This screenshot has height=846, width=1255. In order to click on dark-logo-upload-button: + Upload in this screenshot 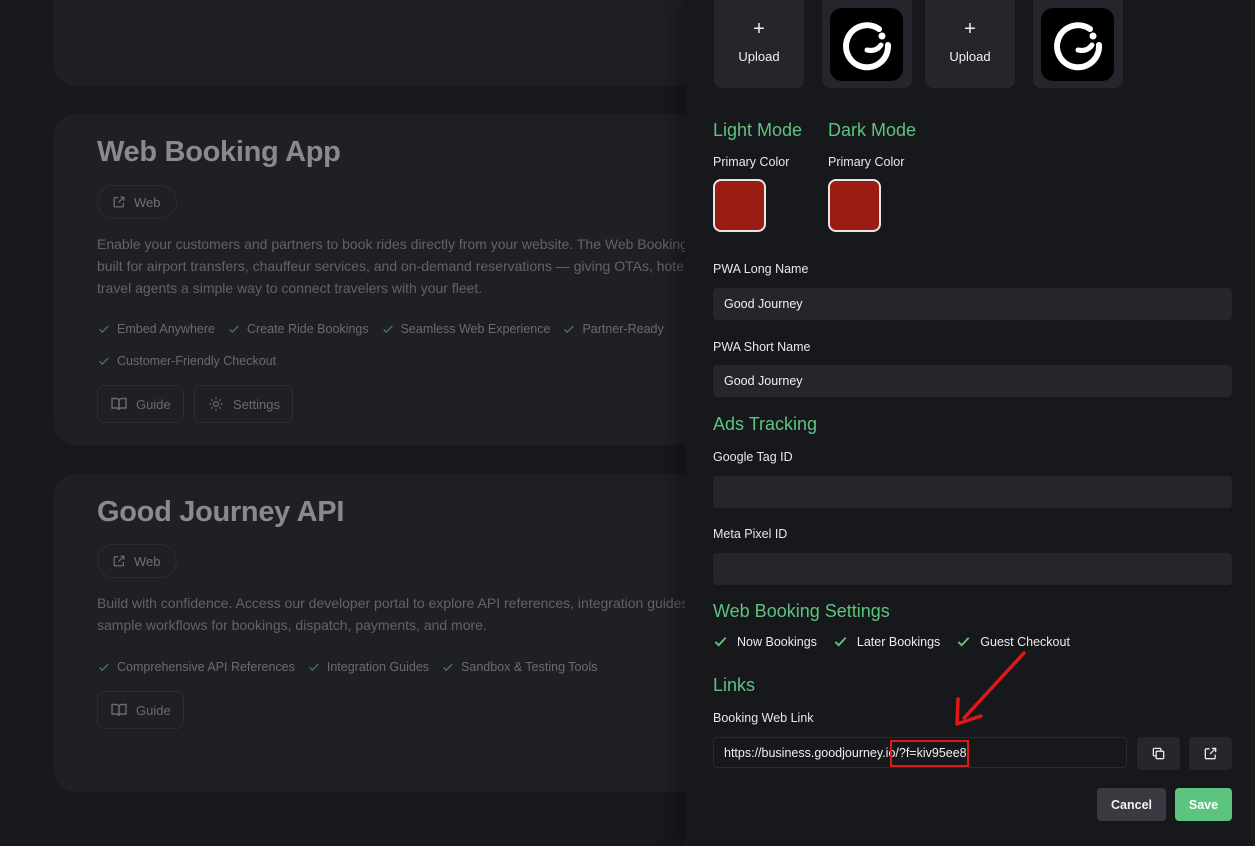, I will do `click(970, 44)`.